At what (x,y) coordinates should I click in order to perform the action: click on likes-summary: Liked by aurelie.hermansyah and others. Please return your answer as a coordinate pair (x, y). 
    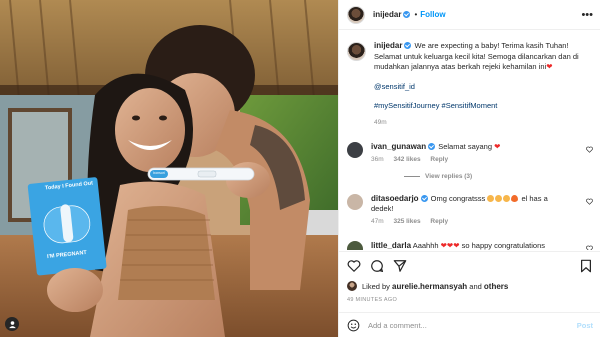
    Looking at the image, I should click on (470, 286).